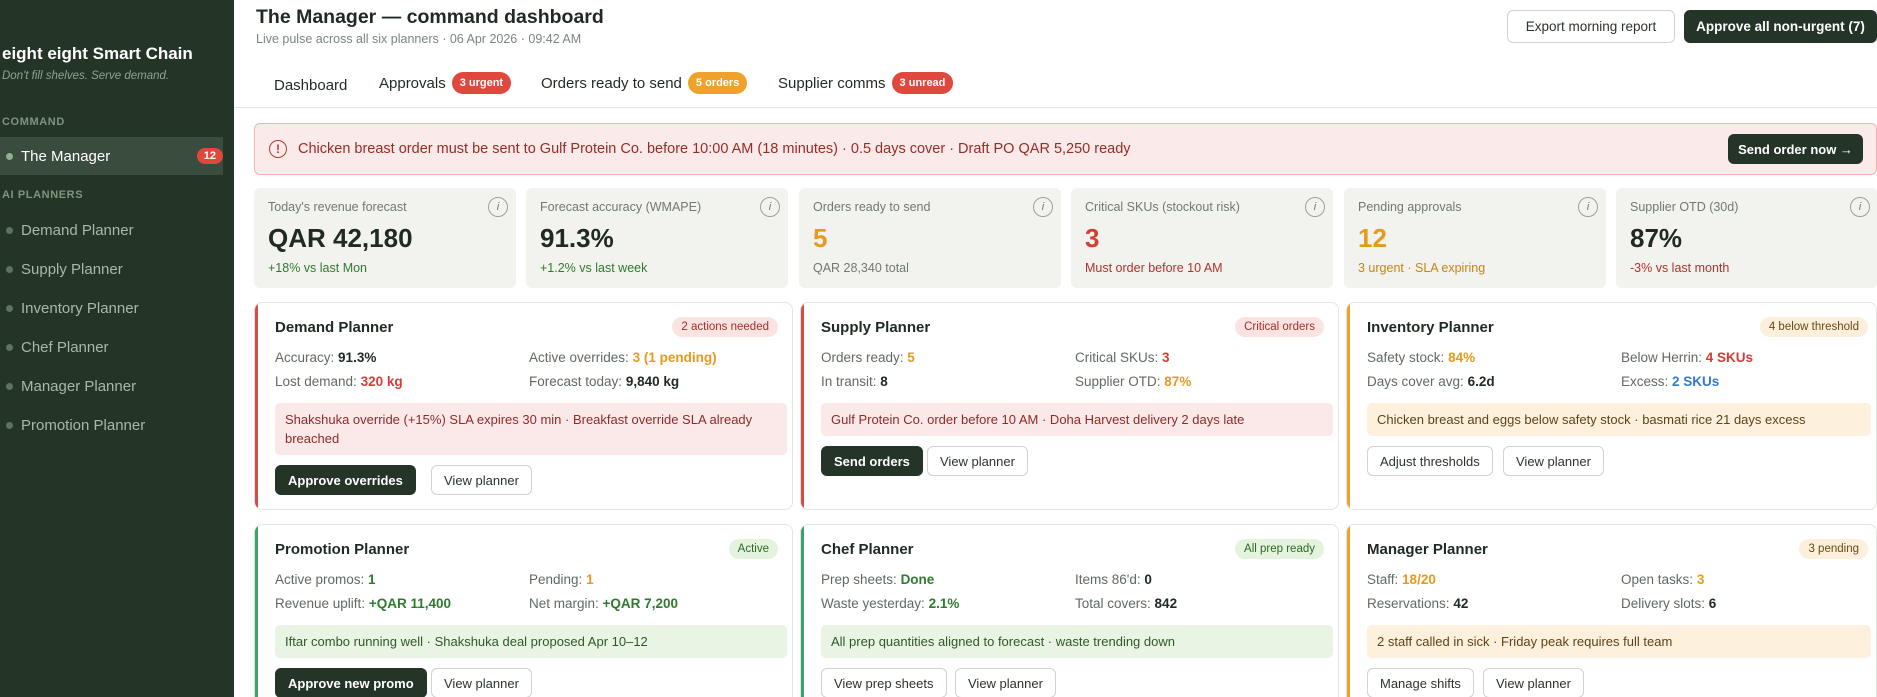  Describe the element at coordinates (604, 381) in the screenshot. I see `stat-forecast-today: Forecast today: 9,840 kg` at that location.